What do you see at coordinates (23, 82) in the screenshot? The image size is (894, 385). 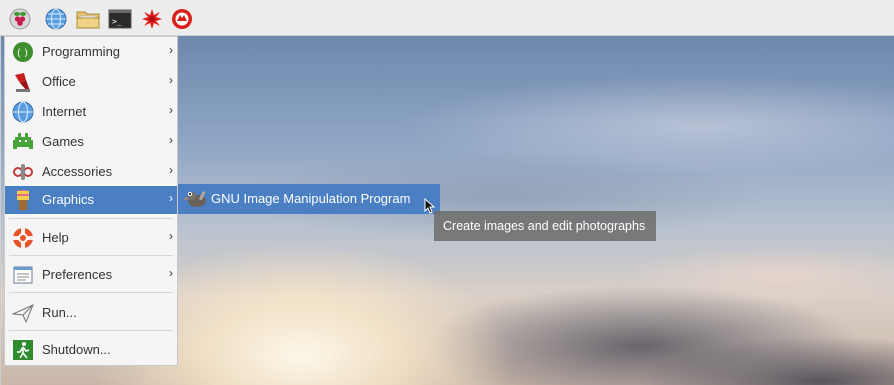 I see `office-icon` at bounding box center [23, 82].